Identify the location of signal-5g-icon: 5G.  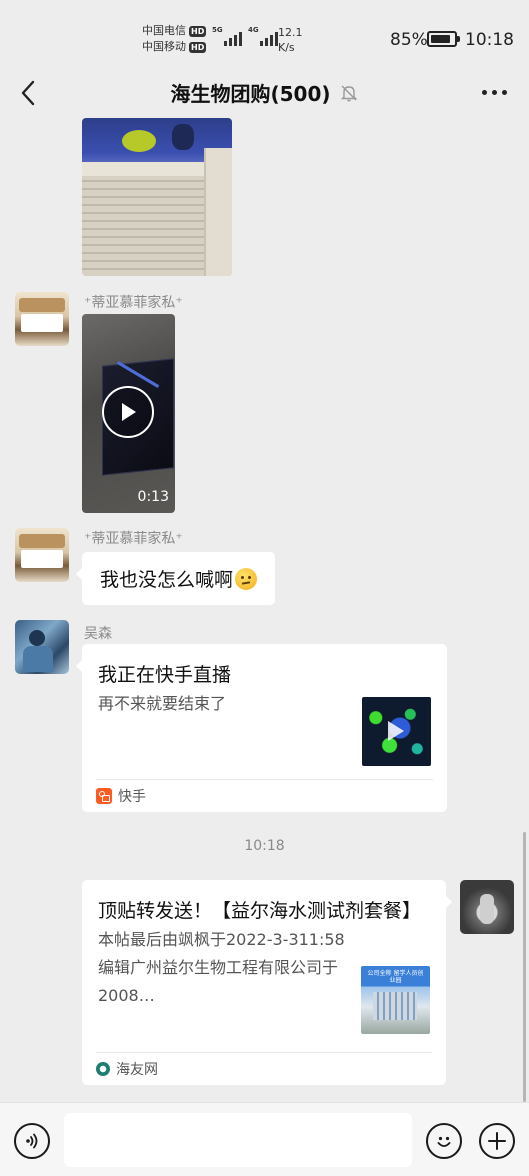
(227, 36).